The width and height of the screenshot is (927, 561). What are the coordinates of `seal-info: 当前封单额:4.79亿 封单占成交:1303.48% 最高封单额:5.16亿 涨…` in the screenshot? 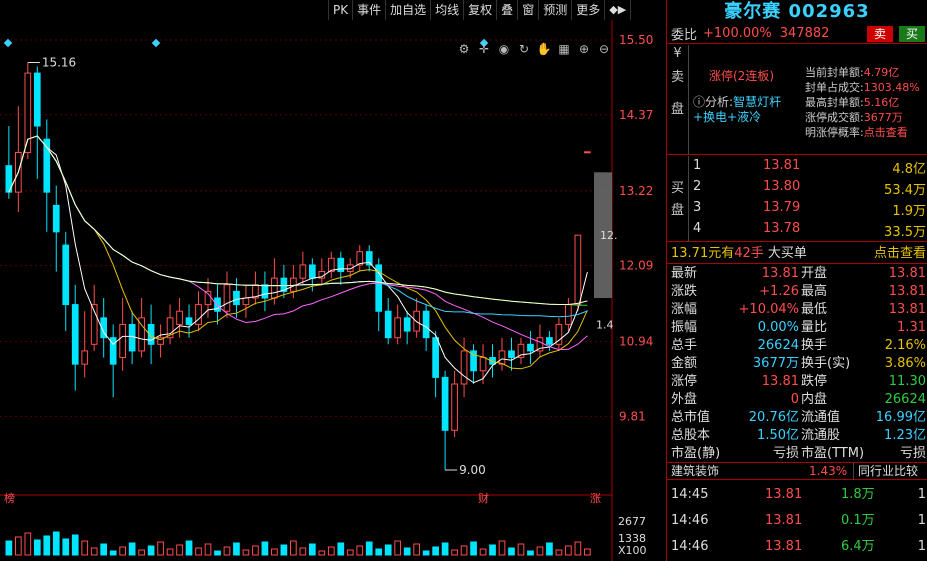 It's located at (862, 102).